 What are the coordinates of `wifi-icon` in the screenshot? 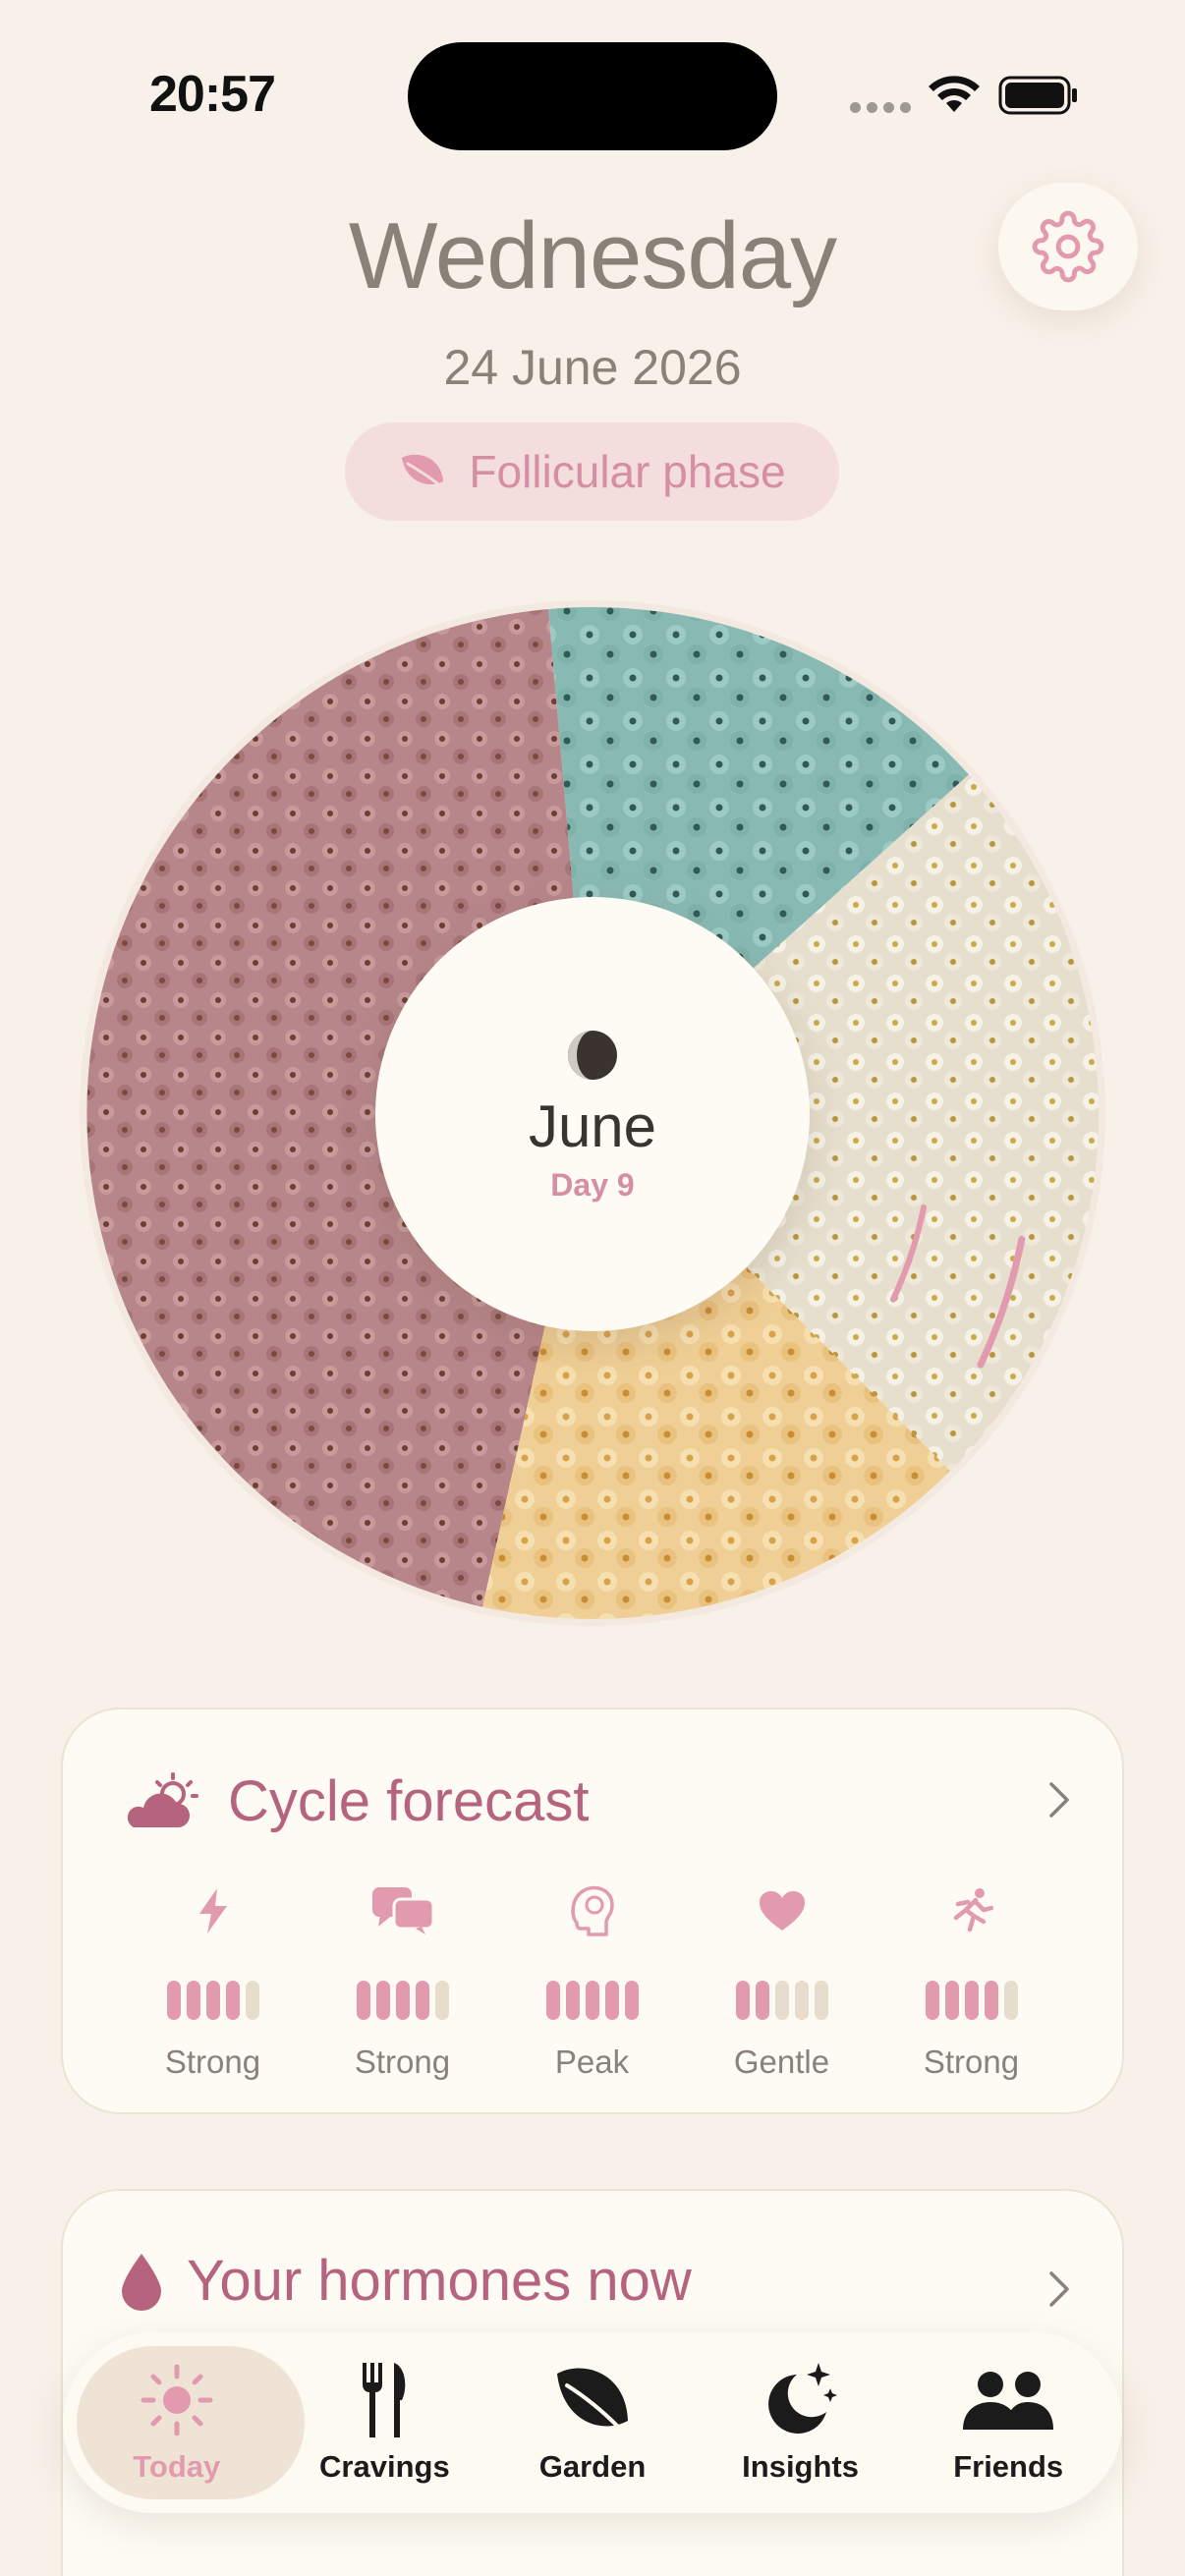 It's located at (955, 94).